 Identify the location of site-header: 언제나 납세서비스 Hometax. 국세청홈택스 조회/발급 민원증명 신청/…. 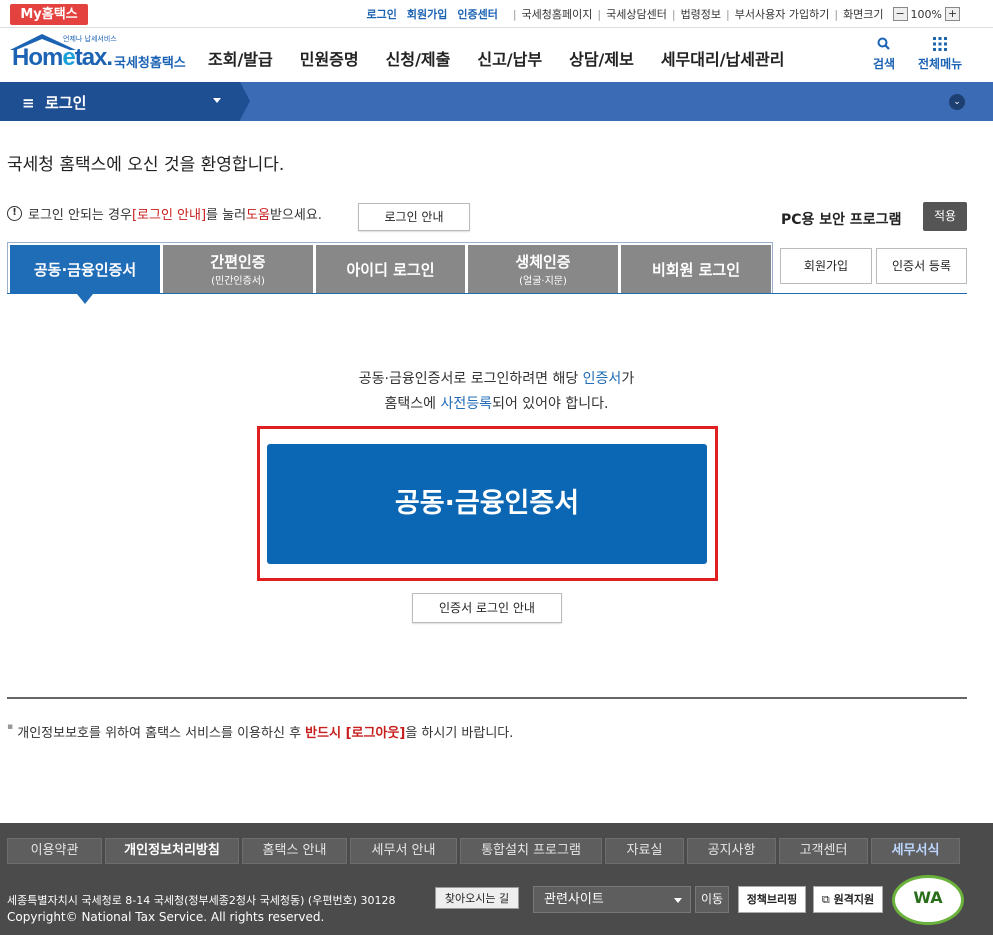
(496, 55).